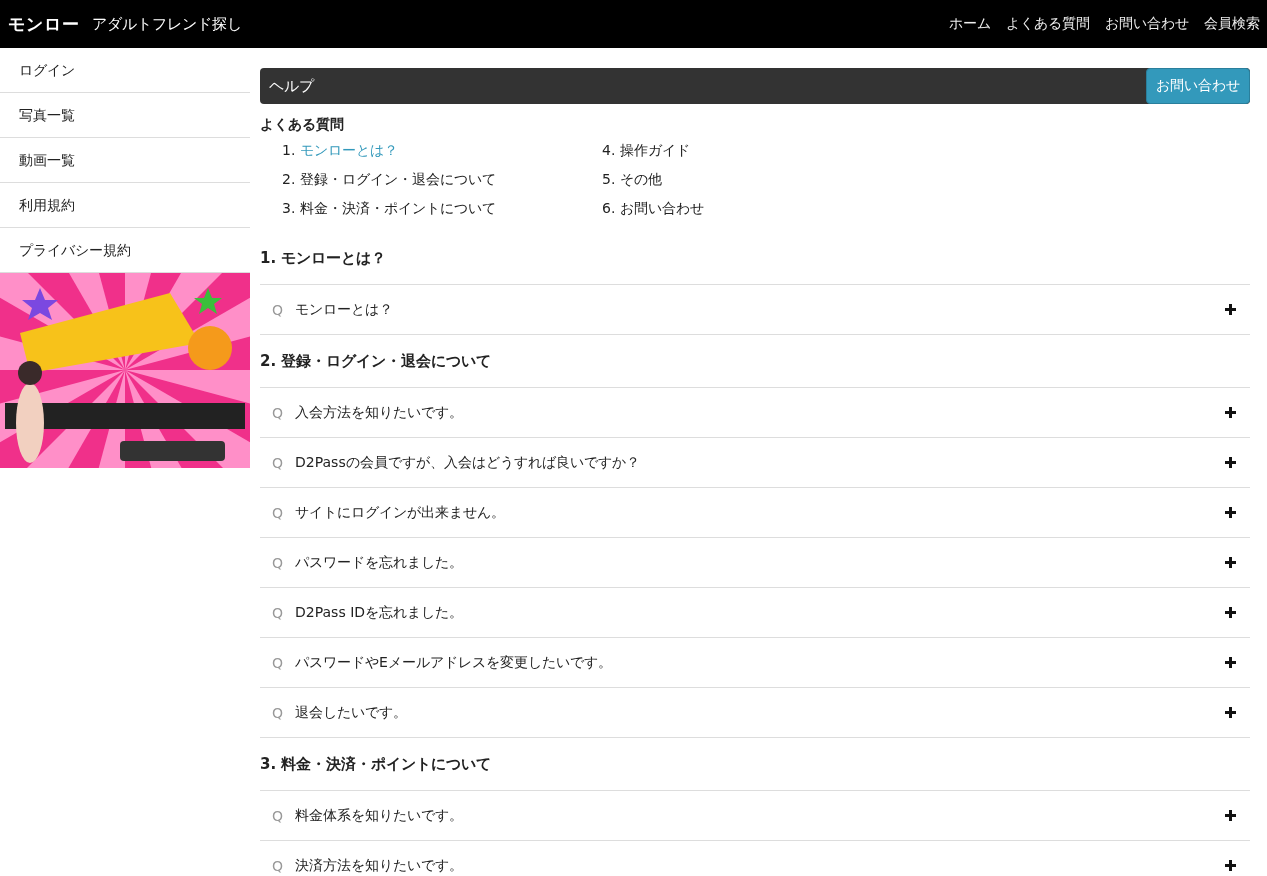 The width and height of the screenshot is (1267, 876). I want to click on nav-link: よくある質問, so click(1048, 24).